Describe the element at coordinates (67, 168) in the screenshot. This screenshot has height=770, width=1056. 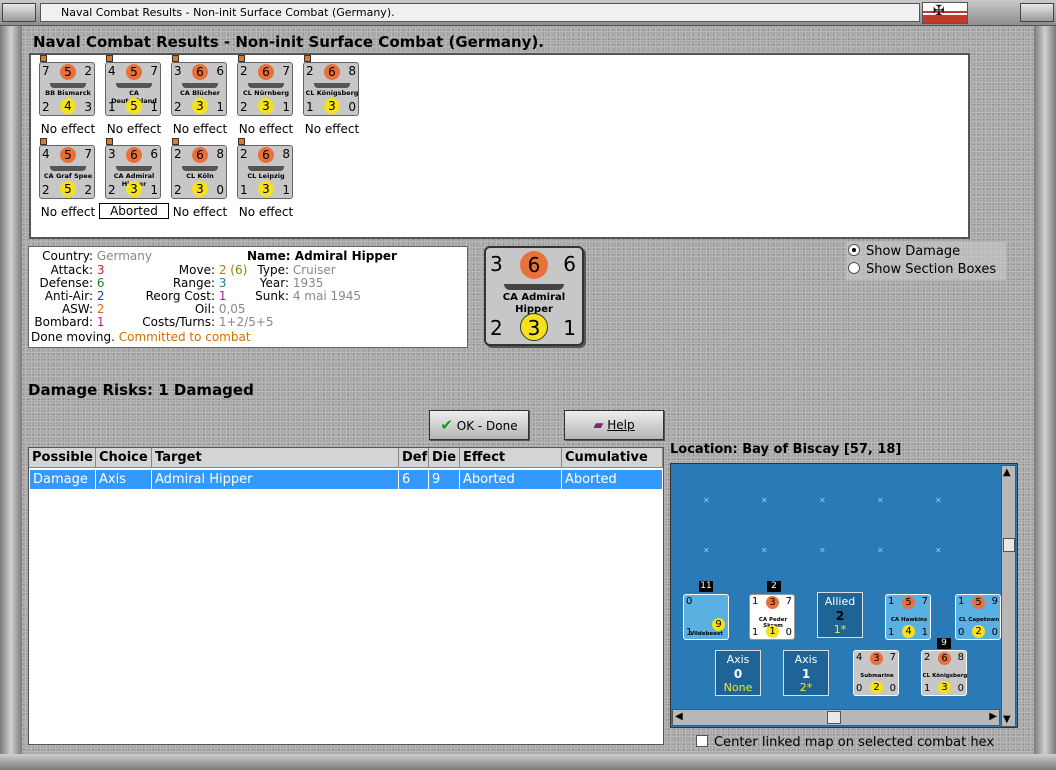
I see `unit-counter: 4 5 7 CA Graf Spee 2 5 2` at that location.